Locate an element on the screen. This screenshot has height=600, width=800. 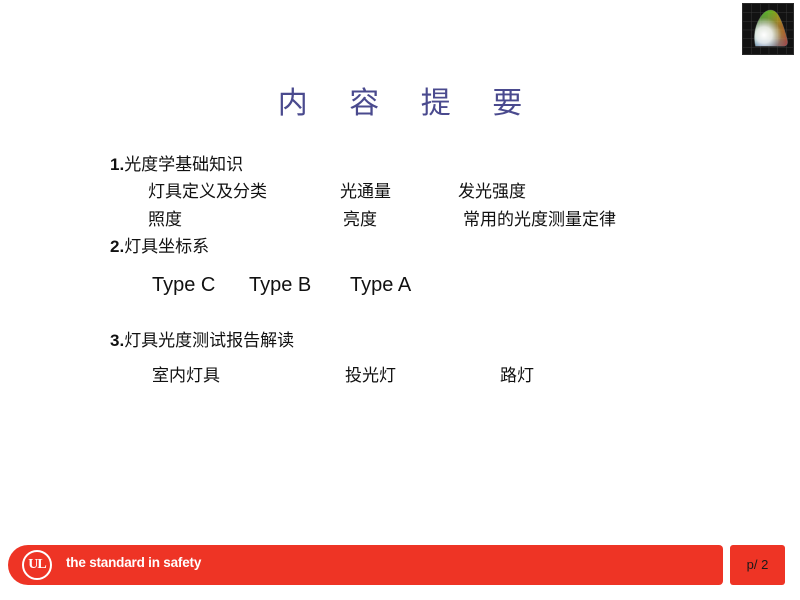
section-1-number: 1. is located at coordinates (117, 164).